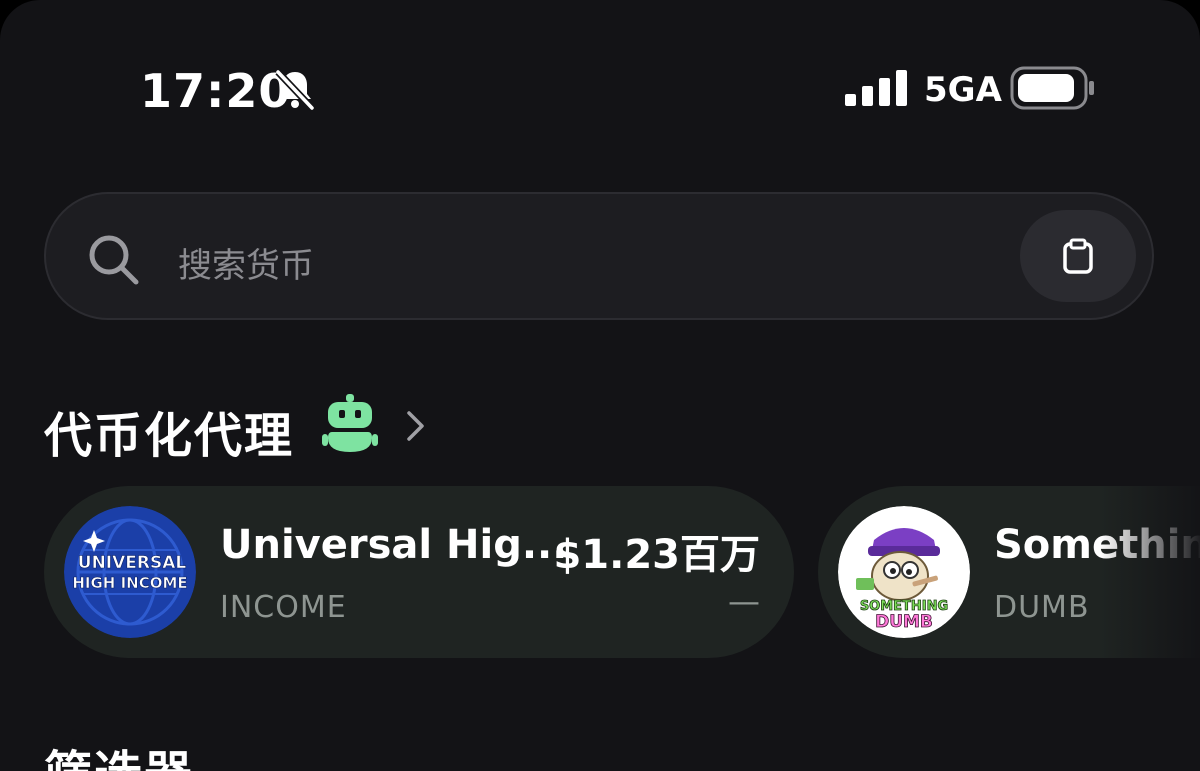 The image size is (1200, 771). What do you see at coordinates (963, 90) in the screenshot?
I see `network-label: 5GA` at bounding box center [963, 90].